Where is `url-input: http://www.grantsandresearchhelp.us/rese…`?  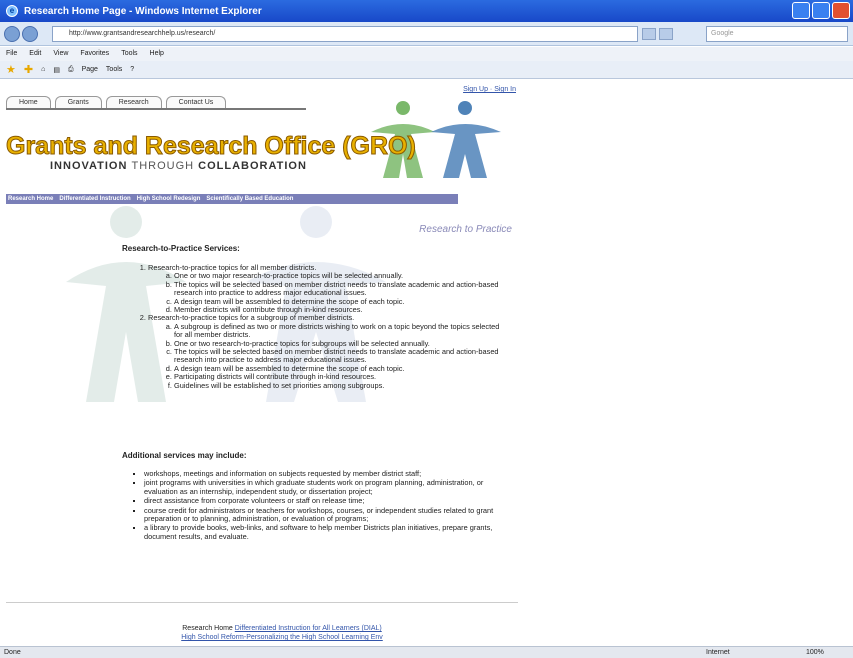 url-input: http://www.grantsandresearchhelp.us/rese… is located at coordinates (345, 34).